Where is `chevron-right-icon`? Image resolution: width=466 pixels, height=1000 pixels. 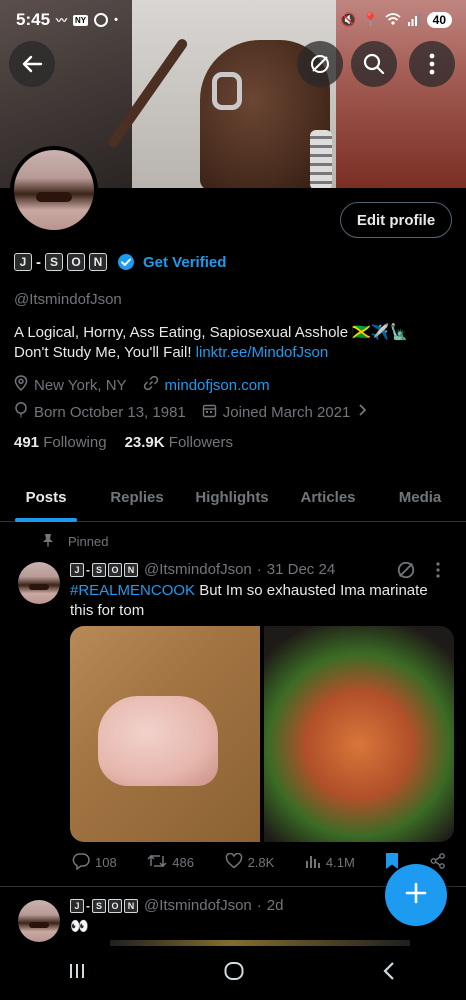
chevron-right-icon is located at coordinates (362, 412).